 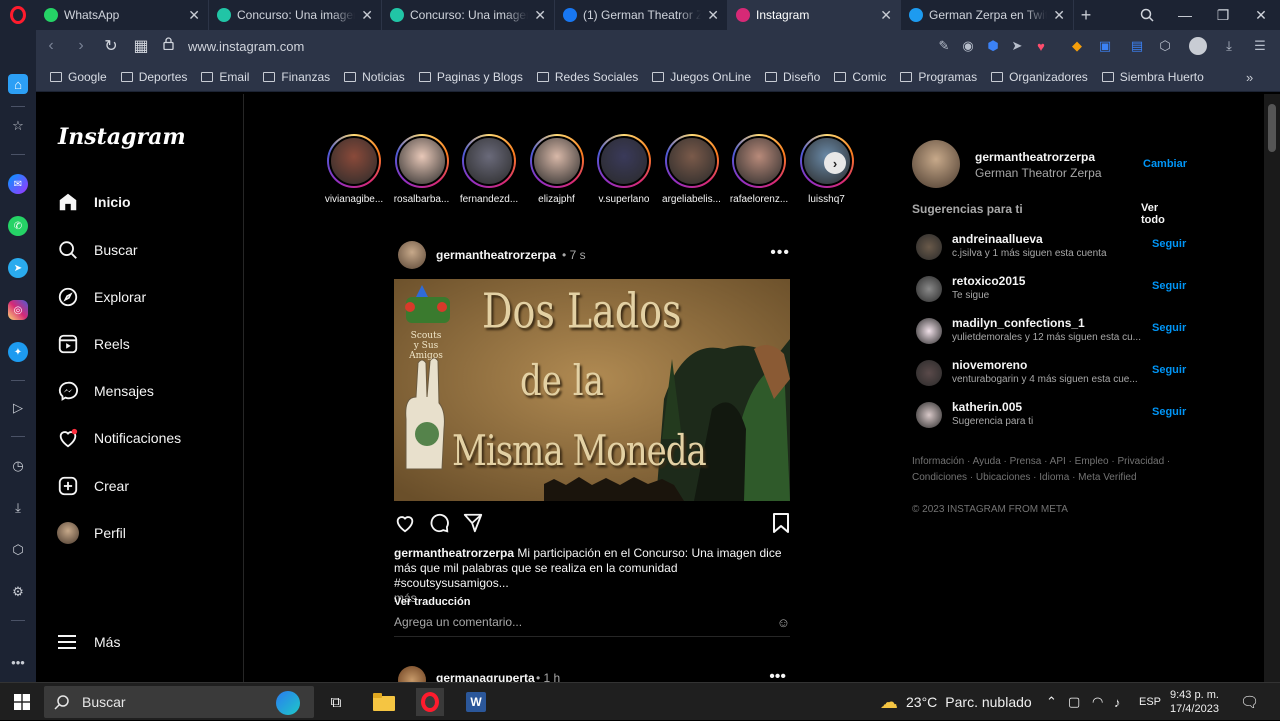 I want to click on bookmark-folder: Google, so click(x=78, y=77).